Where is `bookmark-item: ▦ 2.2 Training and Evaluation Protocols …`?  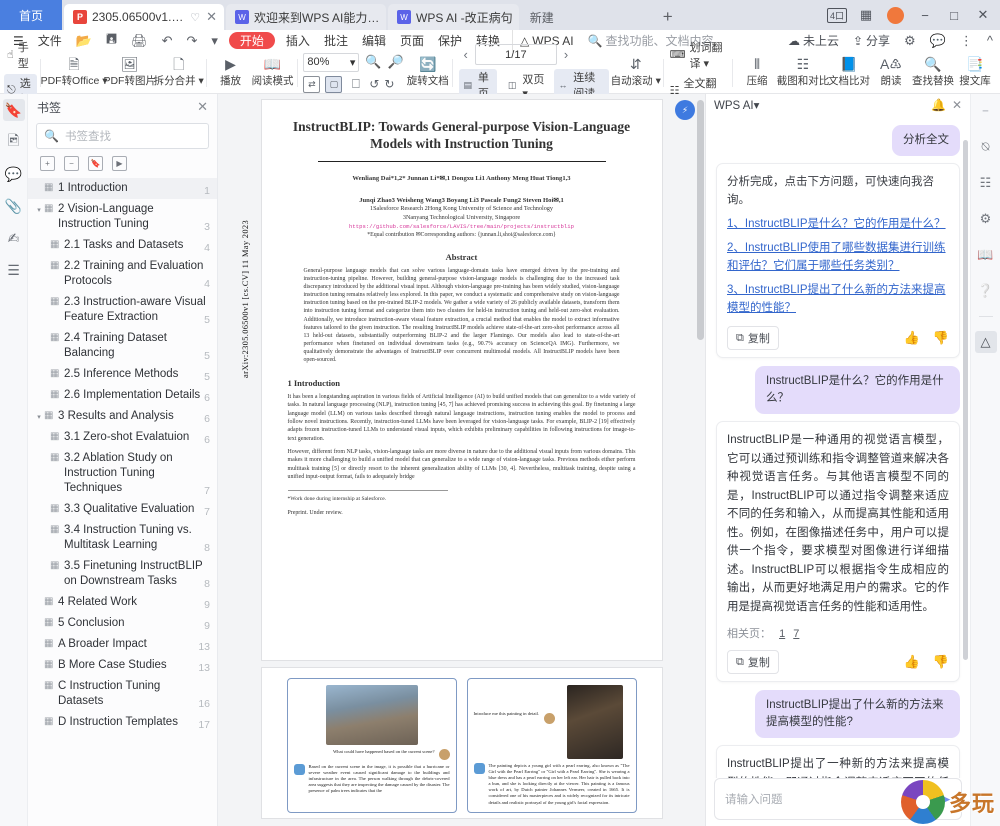
bookmark-item: ▦ 2.2 Training and Evaluation Protocols … is located at coordinates (122, 274).